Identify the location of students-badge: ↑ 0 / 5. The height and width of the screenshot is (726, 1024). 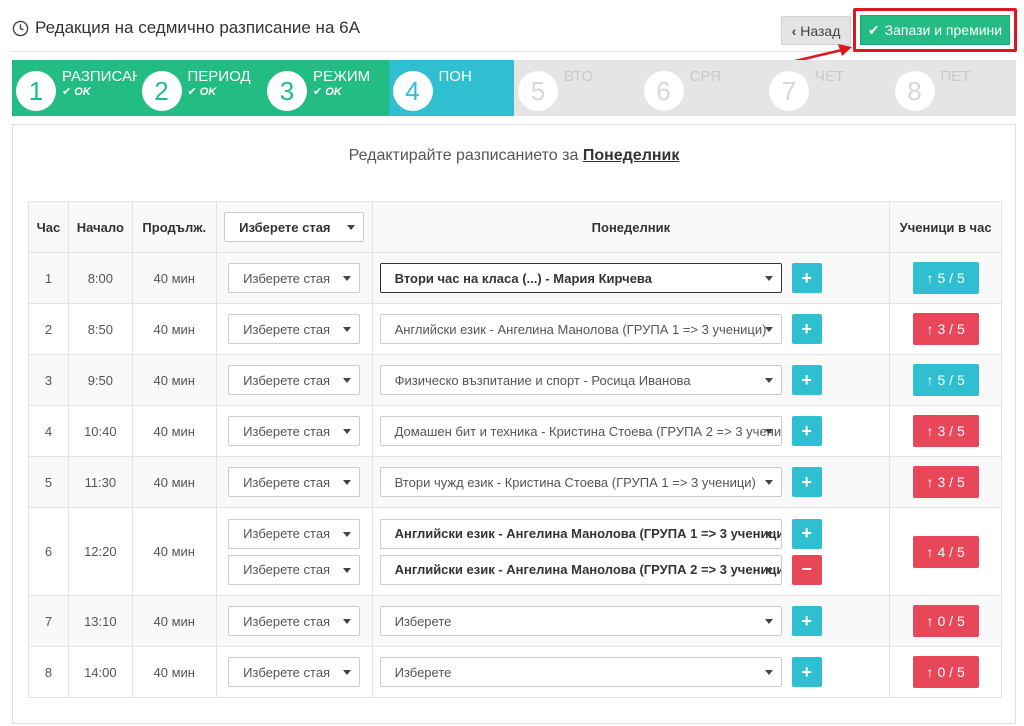
(945, 672).